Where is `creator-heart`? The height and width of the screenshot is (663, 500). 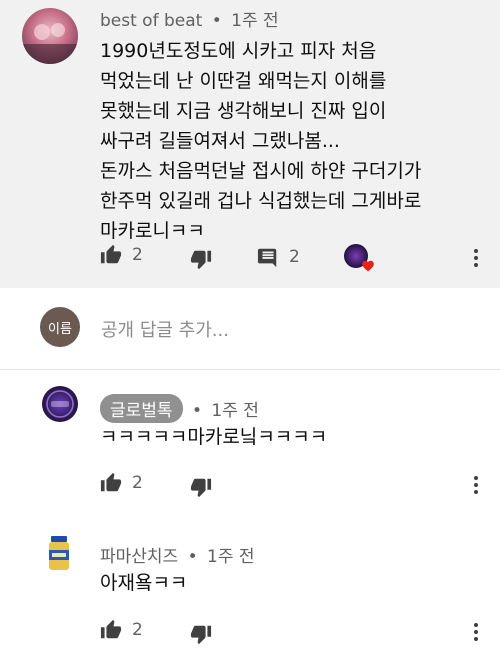
creator-heart is located at coordinates (359, 259).